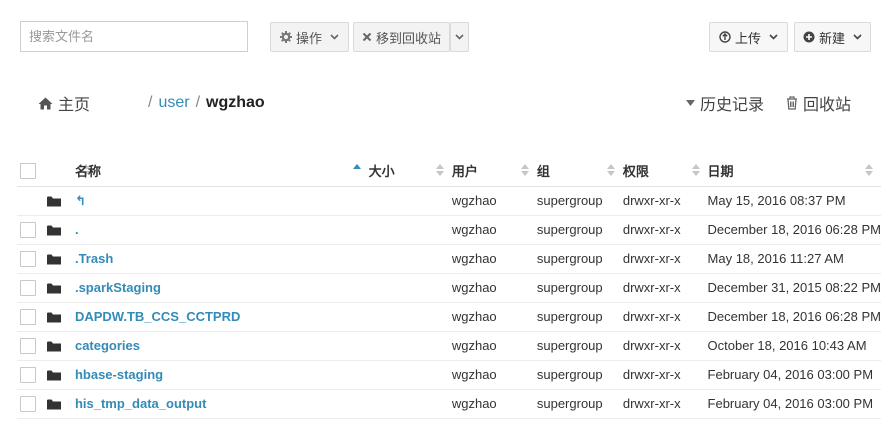 Image resolution: width=890 pixels, height=439 pixels. What do you see at coordinates (221, 230) in the screenshot?
I see `row-name: .` at bounding box center [221, 230].